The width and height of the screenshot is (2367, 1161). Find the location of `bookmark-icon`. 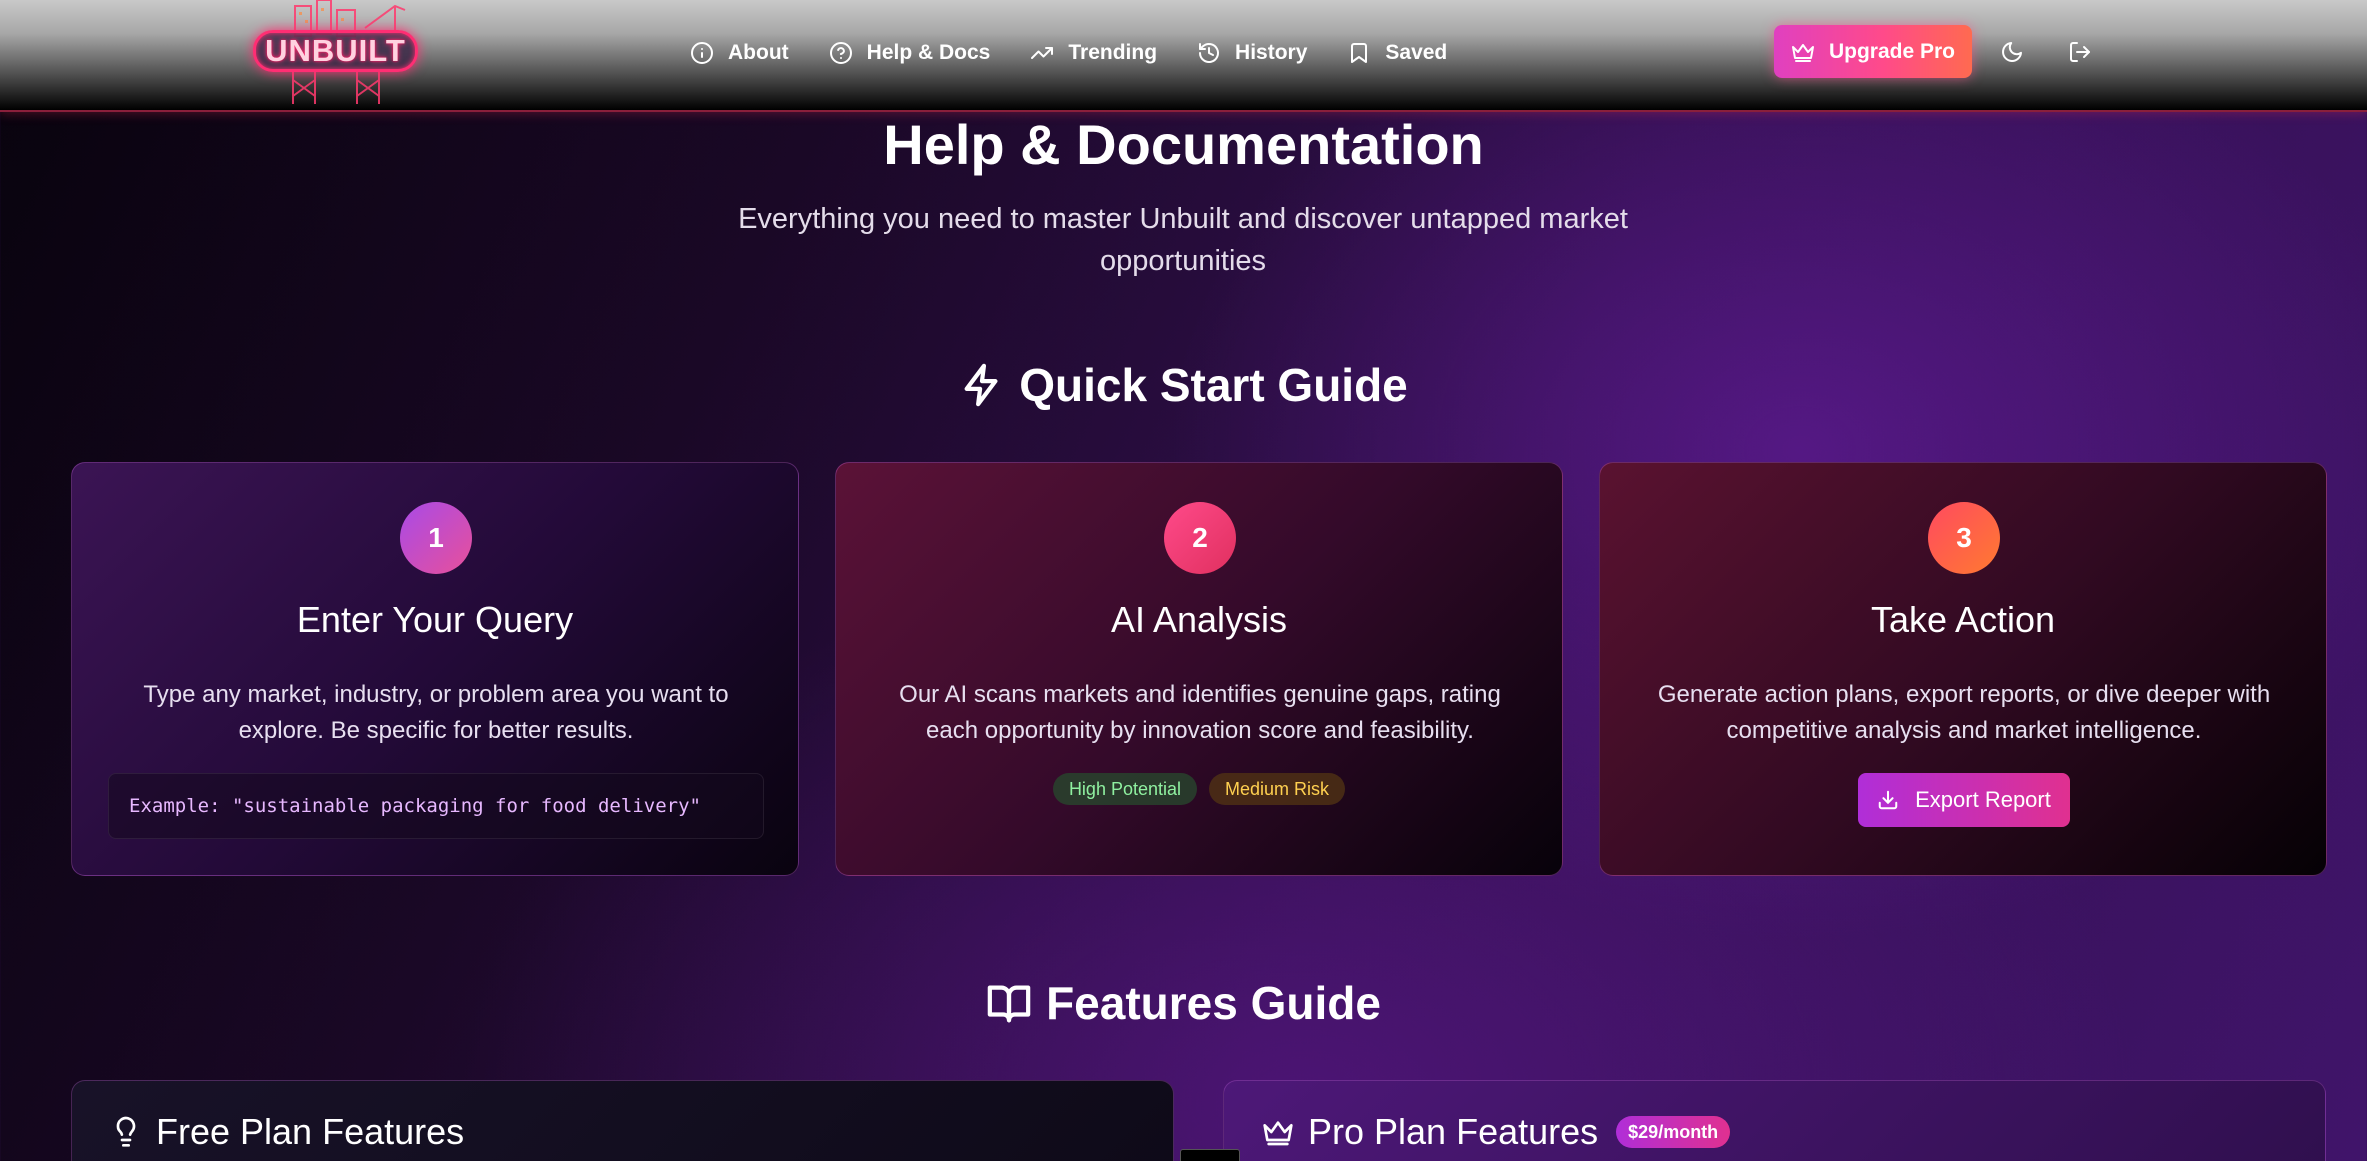

bookmark-icon is located at coordinates (1359, 53).